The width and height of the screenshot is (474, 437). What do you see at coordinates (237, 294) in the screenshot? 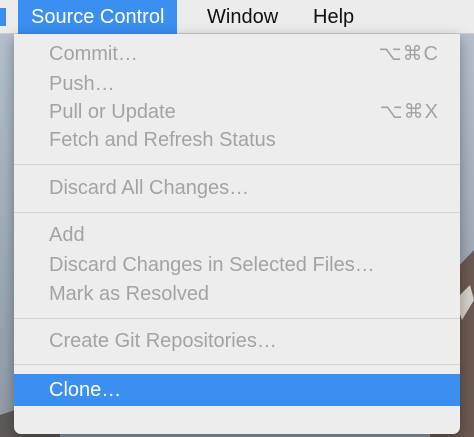
I see `menu-item-mark-as-resolved: Mark as Resolved` at bounding box center [237, 294].